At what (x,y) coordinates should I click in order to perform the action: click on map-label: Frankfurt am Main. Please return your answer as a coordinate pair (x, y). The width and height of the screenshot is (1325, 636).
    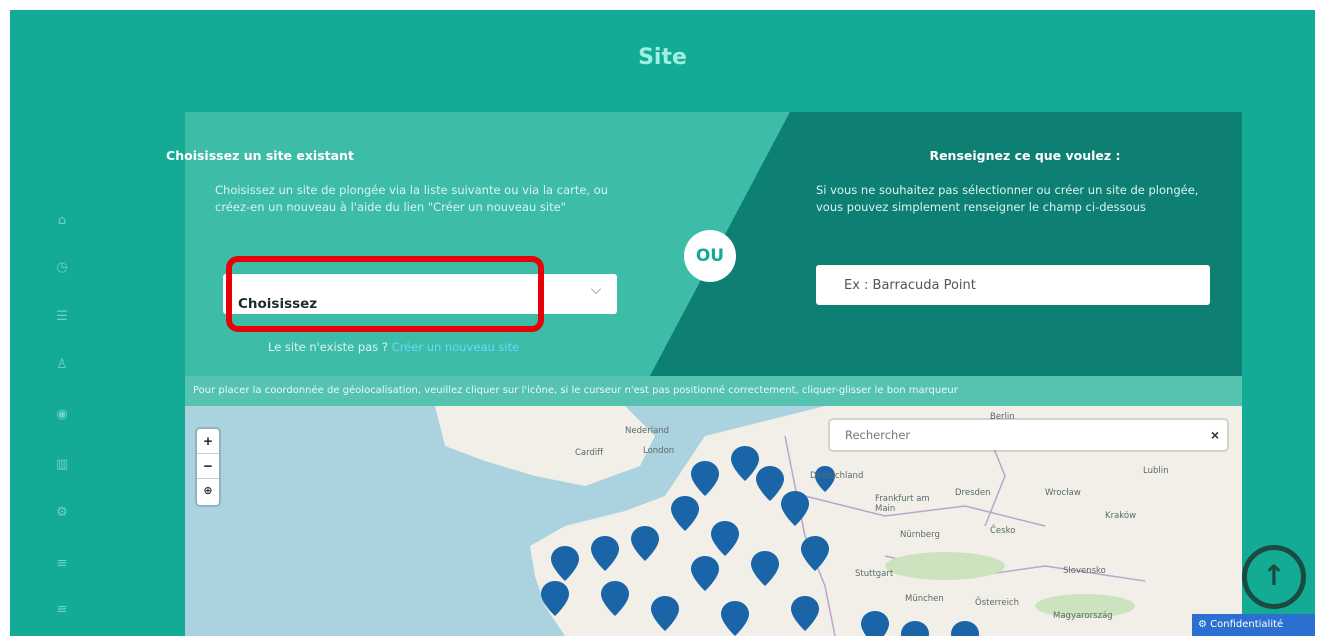
    Looking at the image, I should click on (902, 504).